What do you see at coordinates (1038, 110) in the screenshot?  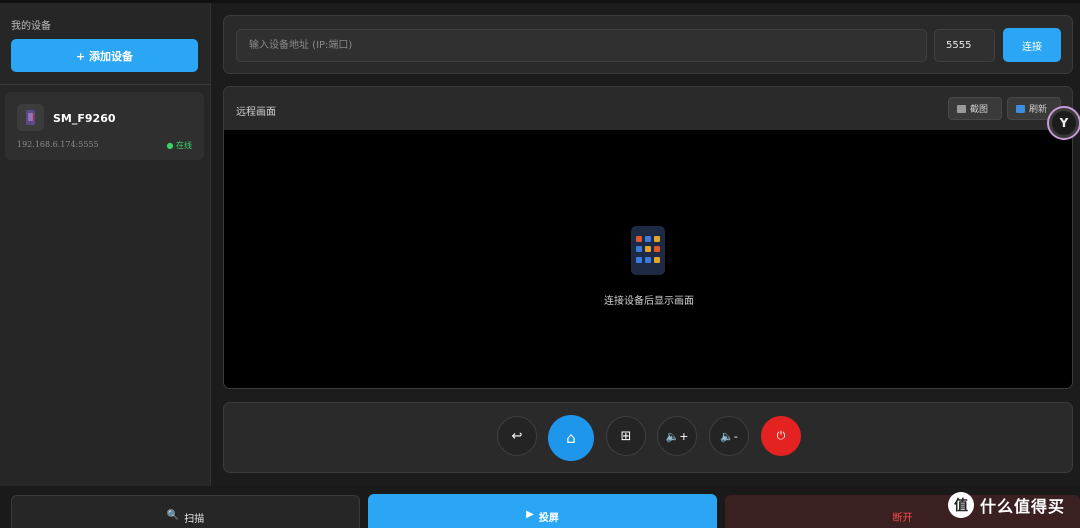 I see `refresh-label: 刷新` at bounding box center [1038, 110].